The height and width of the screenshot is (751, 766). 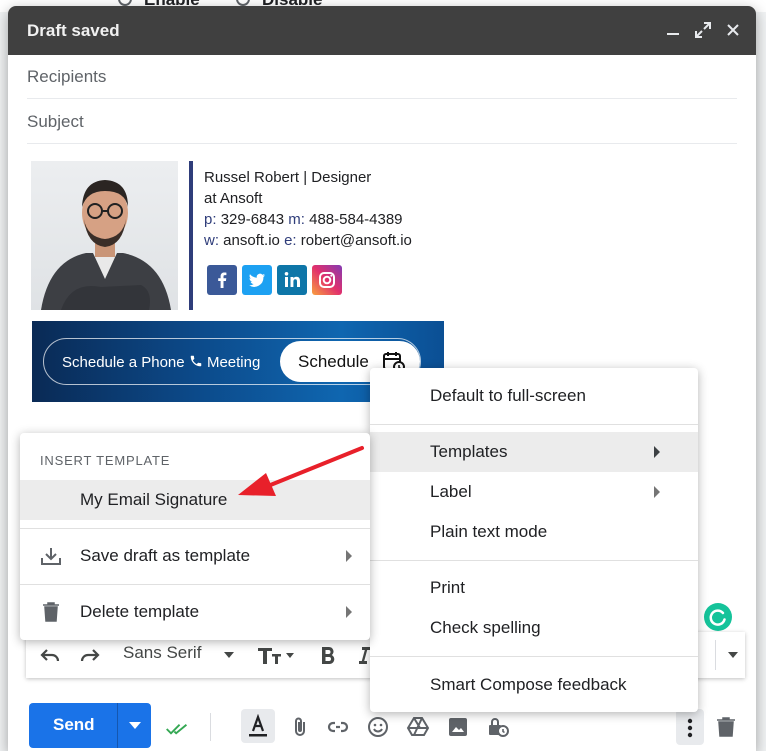 I want to click on signature-phones: p: 329-6843 m: 488-584-4389, so click(x=303, y=219).